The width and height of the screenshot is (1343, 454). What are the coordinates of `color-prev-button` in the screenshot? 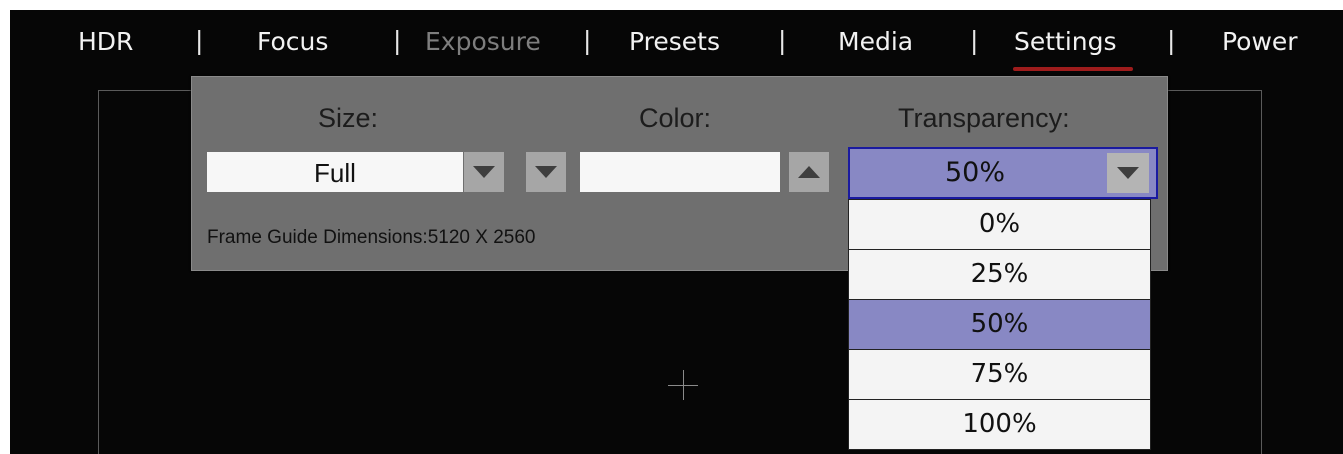 It's located at (546, 172).